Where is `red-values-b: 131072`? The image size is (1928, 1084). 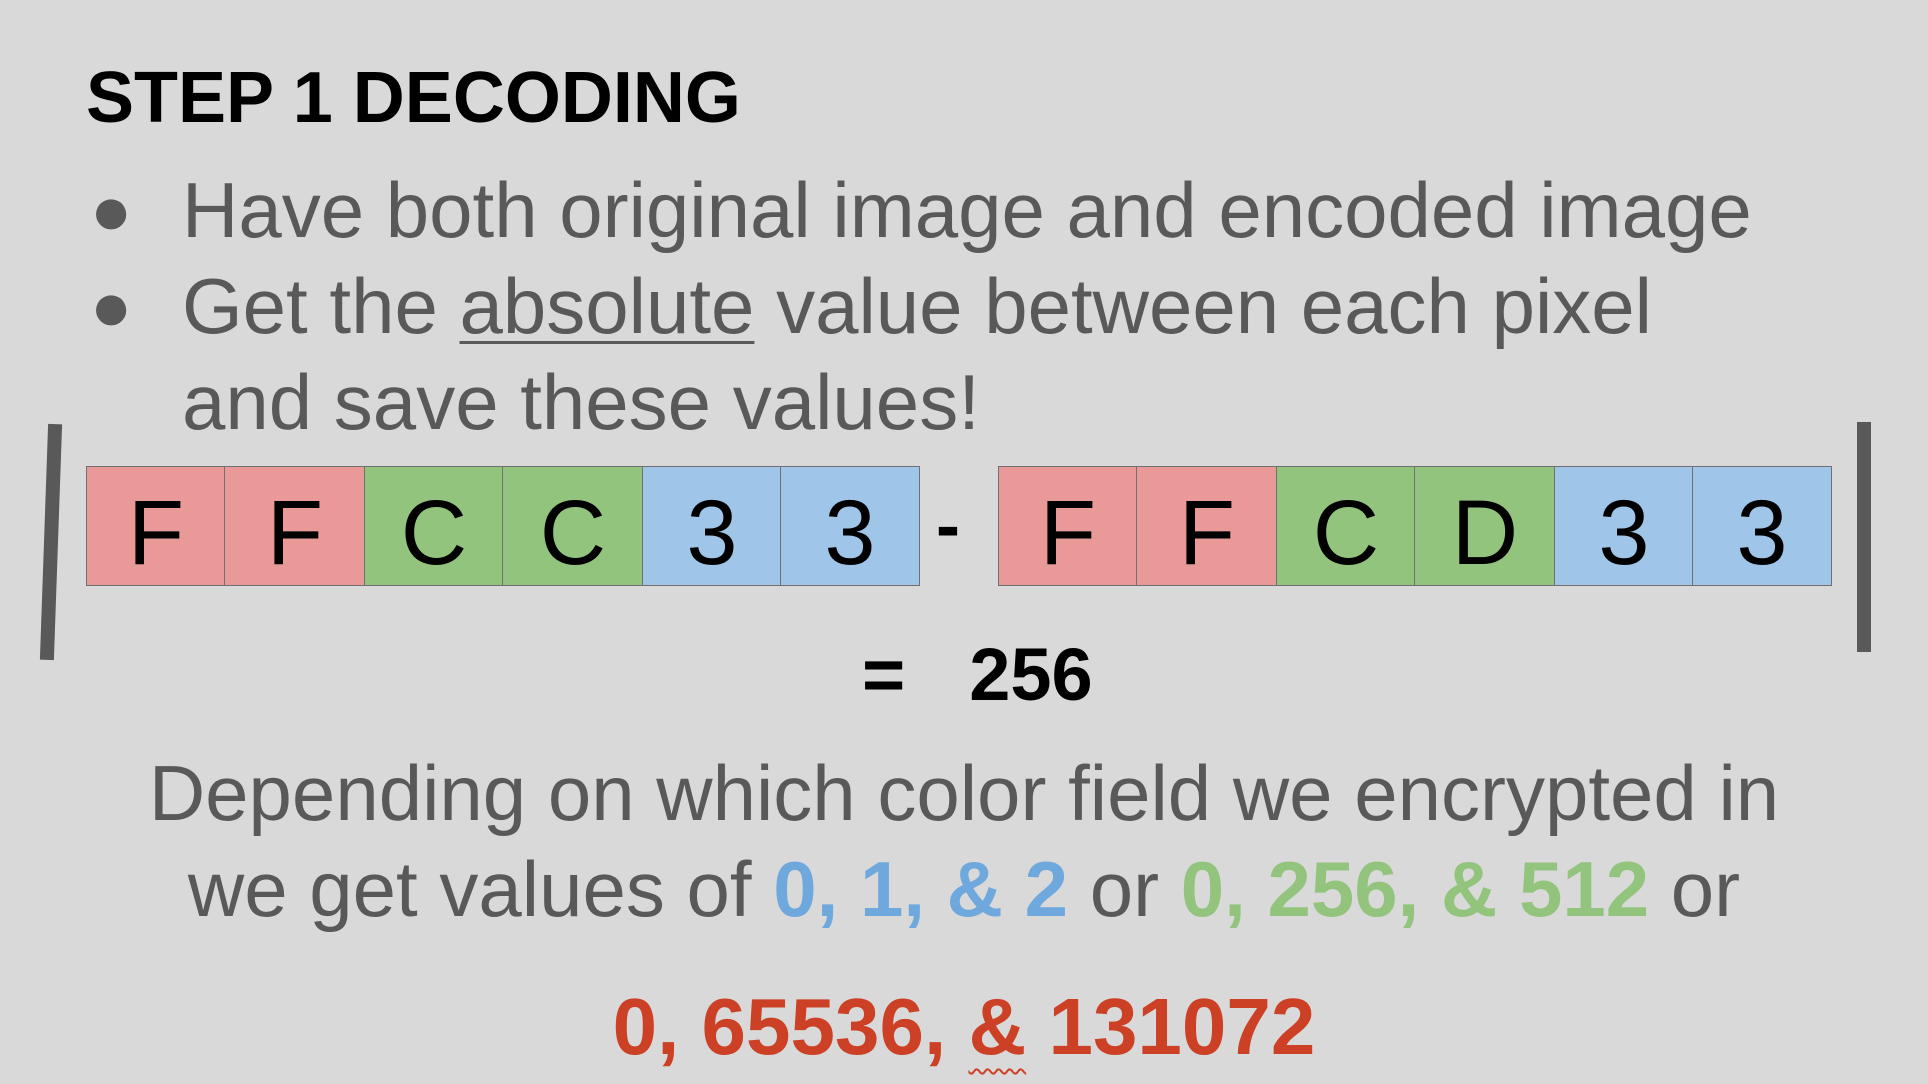
red-values-b: 131072 is located at coordinates (1171, 1026).